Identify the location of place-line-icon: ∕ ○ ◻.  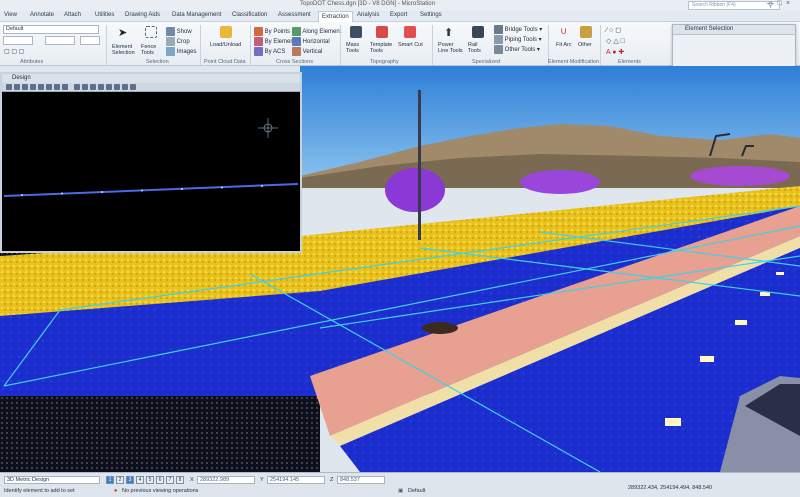
(613, 30).